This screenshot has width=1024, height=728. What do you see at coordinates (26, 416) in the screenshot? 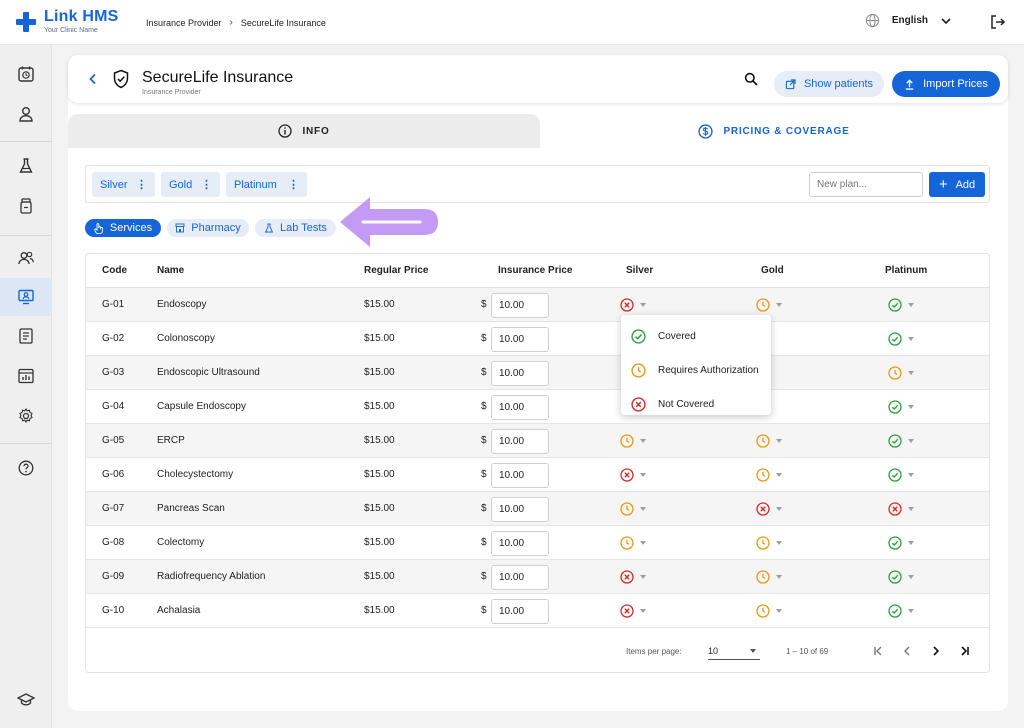
I see `sidebar-item-settings` at bounding box center [26, 416].